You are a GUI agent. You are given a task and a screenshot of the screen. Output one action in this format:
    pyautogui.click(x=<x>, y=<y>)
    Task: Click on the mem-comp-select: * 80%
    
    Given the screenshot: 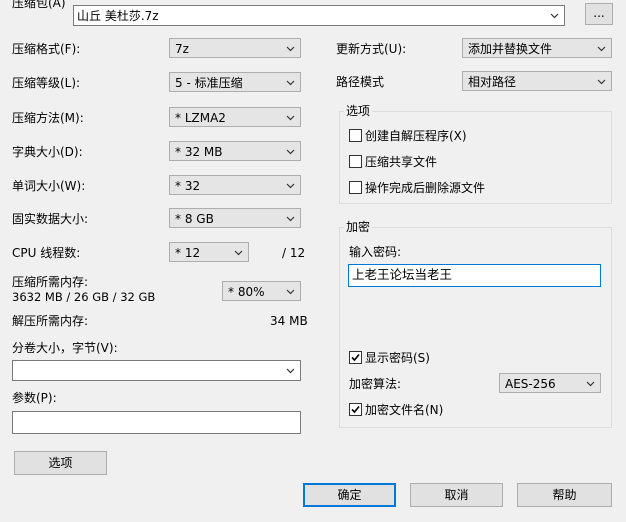 What is the action you would take?
    pyautogui.click(x=261, y=291)
    